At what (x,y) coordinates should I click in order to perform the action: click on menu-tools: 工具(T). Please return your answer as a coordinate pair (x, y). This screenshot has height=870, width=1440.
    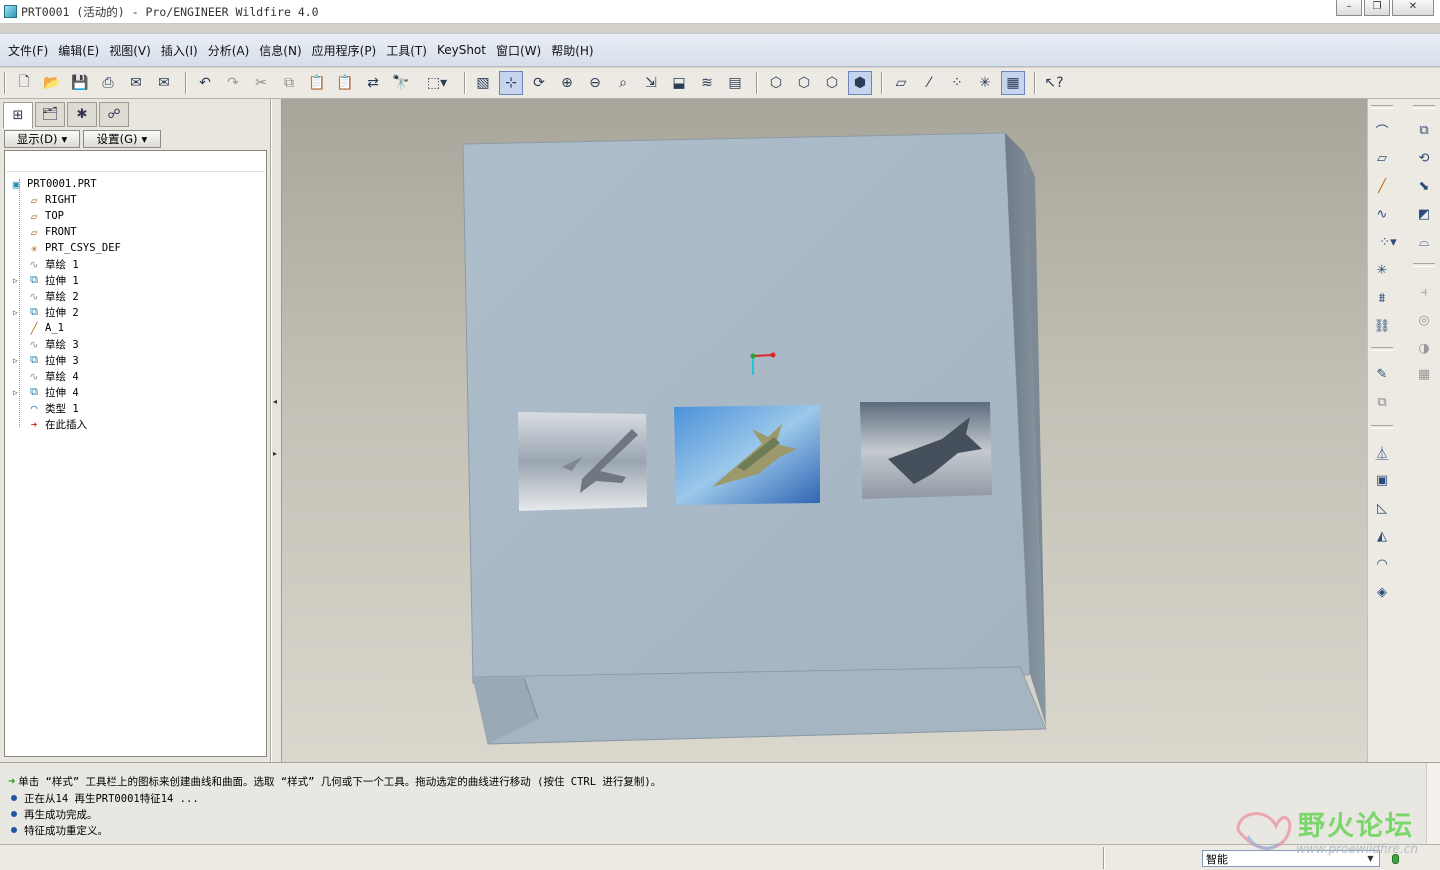
    Looking at the image, I should click on (406, 50).